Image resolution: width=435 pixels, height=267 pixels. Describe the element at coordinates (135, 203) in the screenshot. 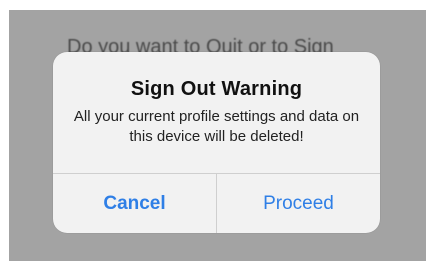

I see `cancel-button: Cancel` at that location.